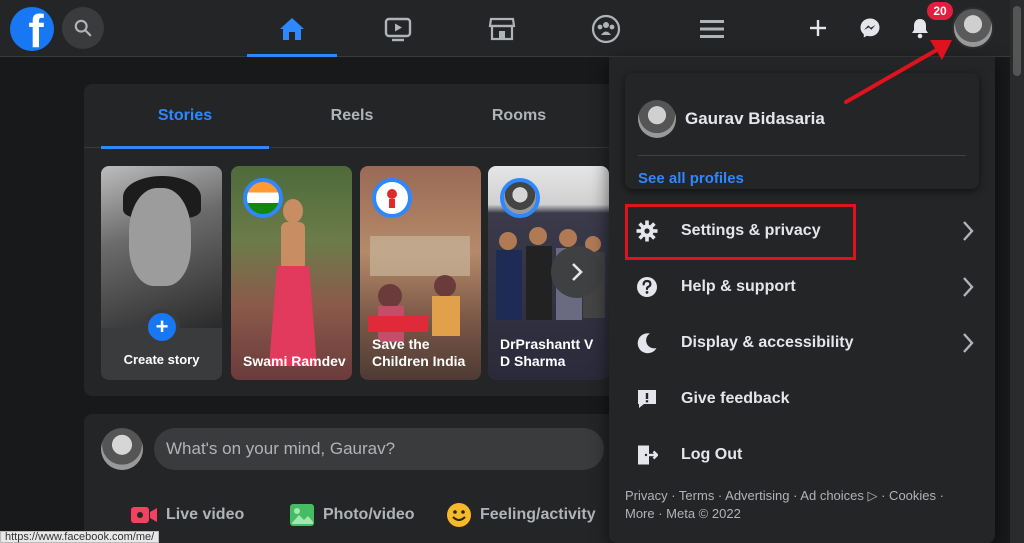 This screenshot has height=543, width=1024. Describe the element at coordinates (122, 449) in the screenshot. I see `composer-avatar` at that location.